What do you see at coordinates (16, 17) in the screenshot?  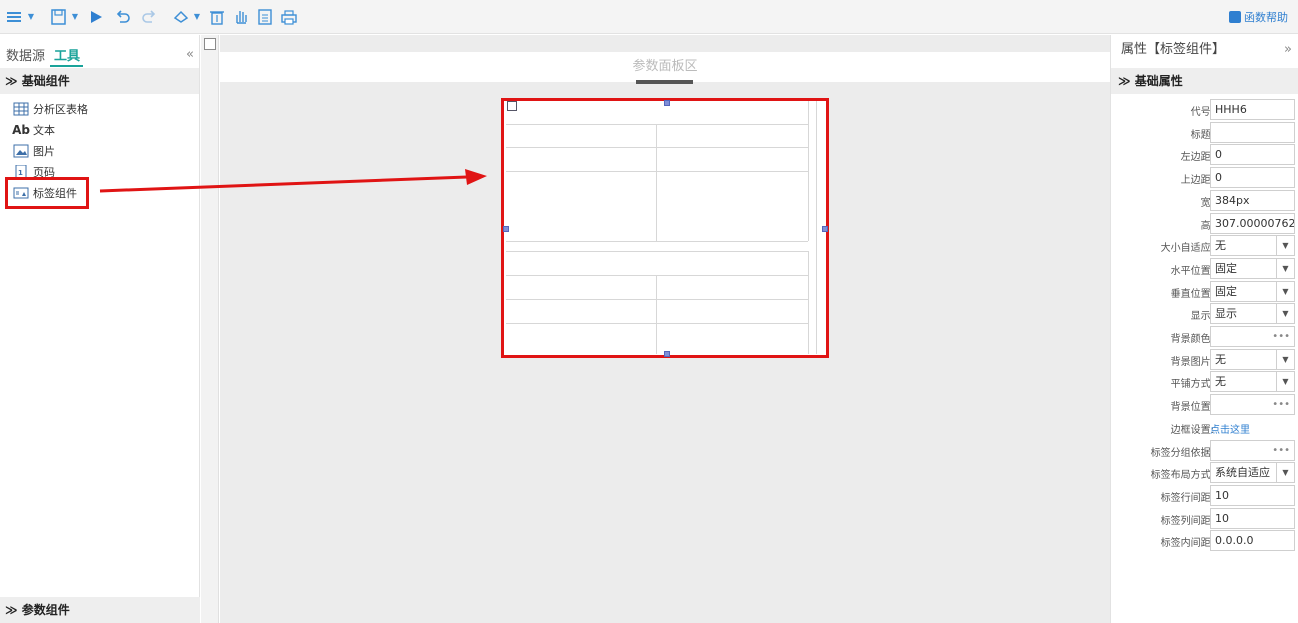 I see `menu-icon` at bounding box center [16, 17].